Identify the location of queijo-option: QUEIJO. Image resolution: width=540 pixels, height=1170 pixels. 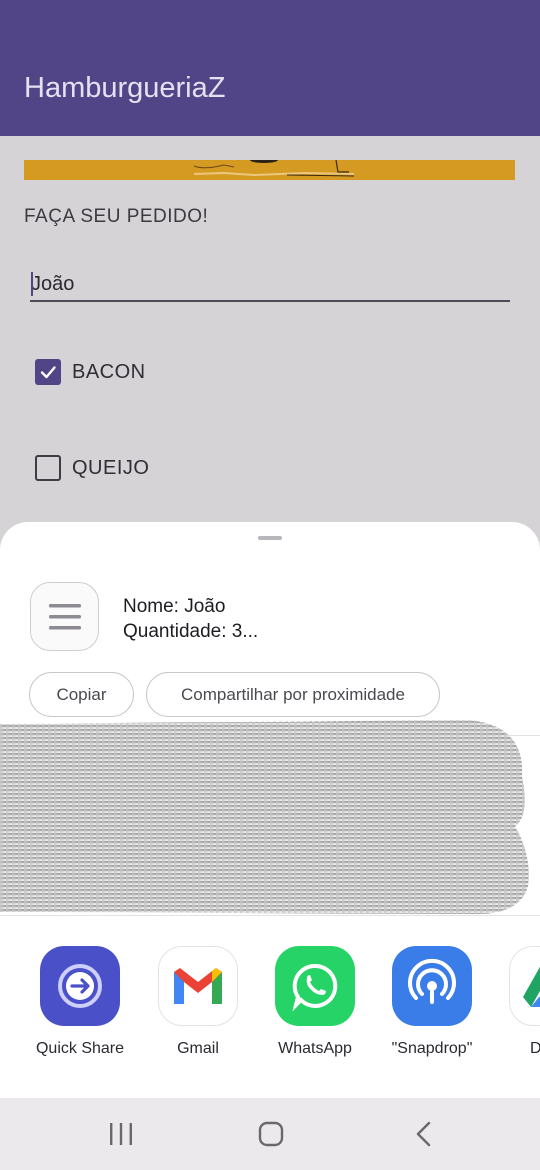
(92, 468).